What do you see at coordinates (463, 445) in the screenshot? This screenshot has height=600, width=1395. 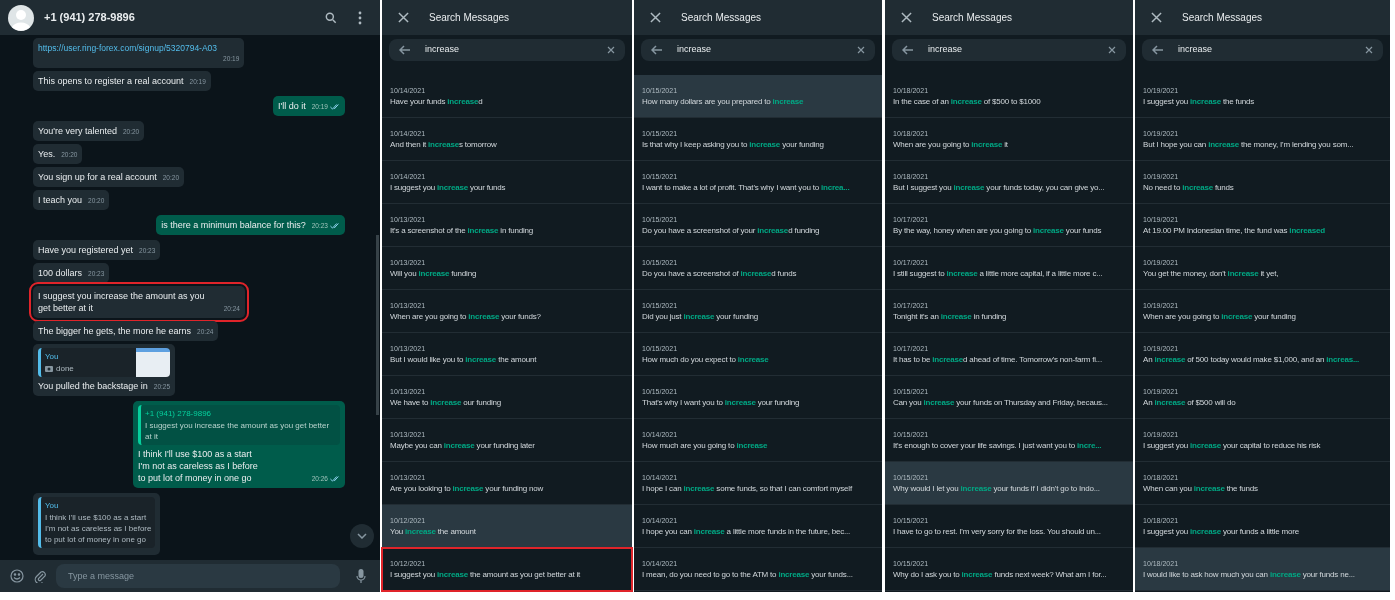 I see `result-text: Maybe you can increase your funding later` at bounding box center [463, 445].